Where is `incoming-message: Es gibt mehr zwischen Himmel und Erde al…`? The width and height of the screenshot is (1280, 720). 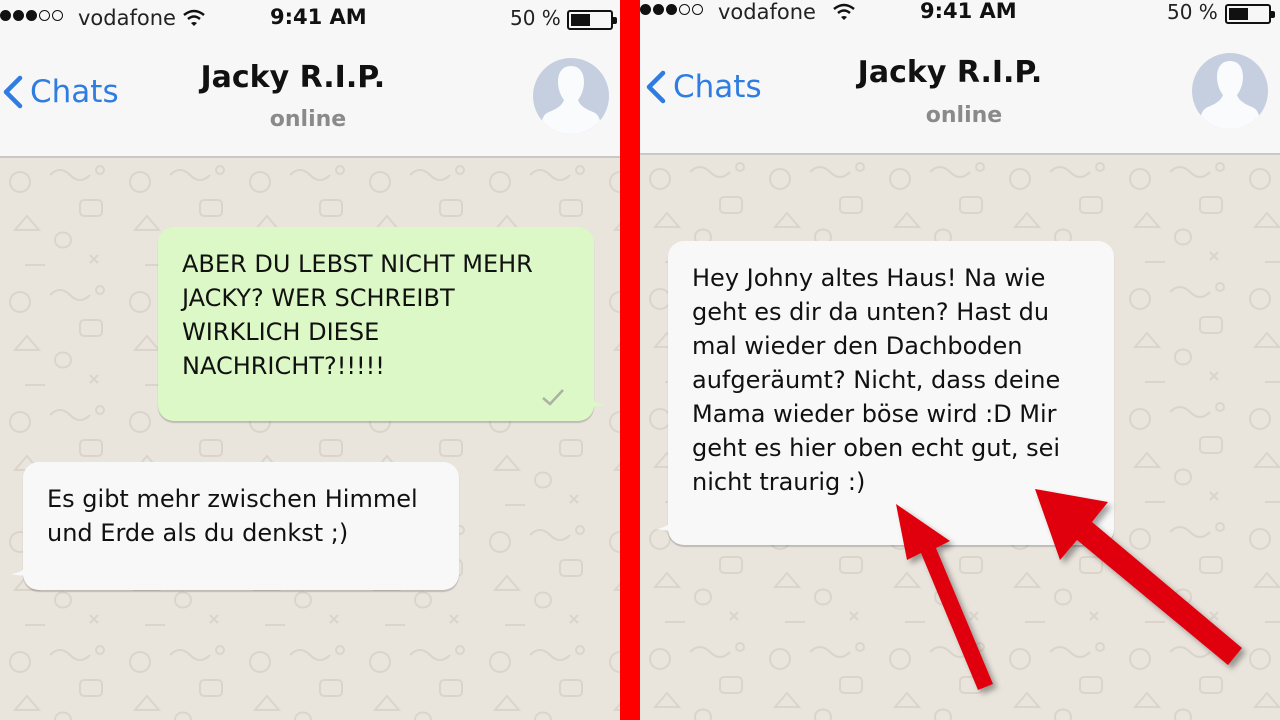
incoming-message: Es gibt mehr zwischen Himmel und Erde al… is located at coordinates (235, 526).